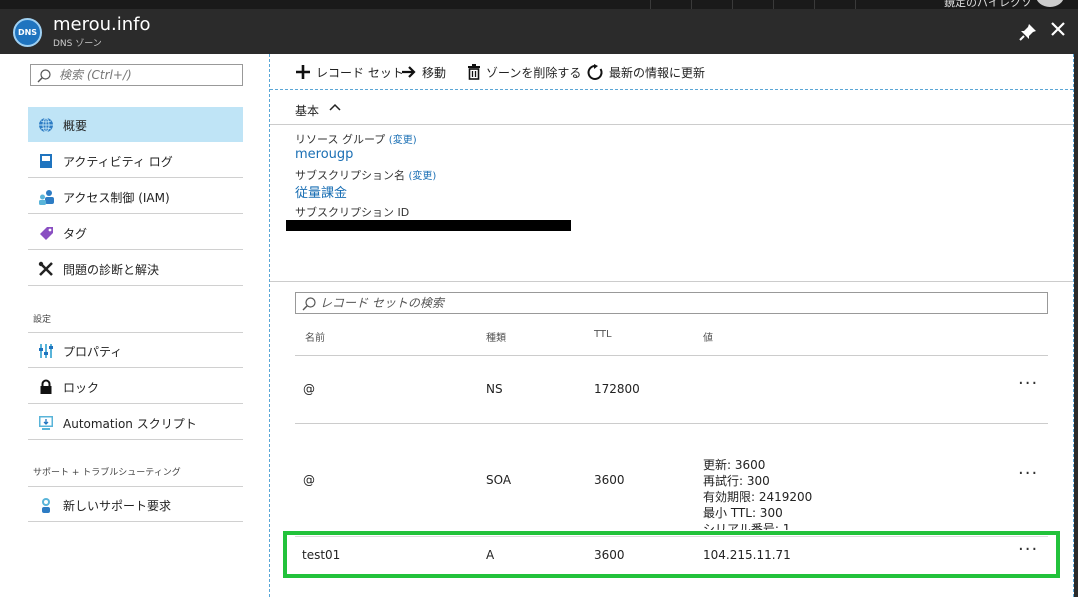  Describe the element at coordinates (708, 336) in the screenshot. I see `column-header-value: 値` at that location.